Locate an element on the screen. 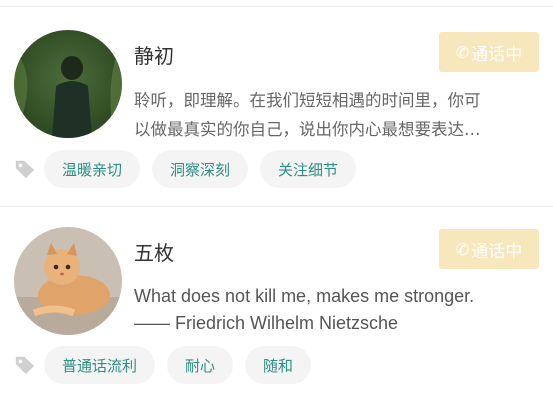  tag-list: 普通话流利 耐心 随和 is located at coordinates (168, 365).